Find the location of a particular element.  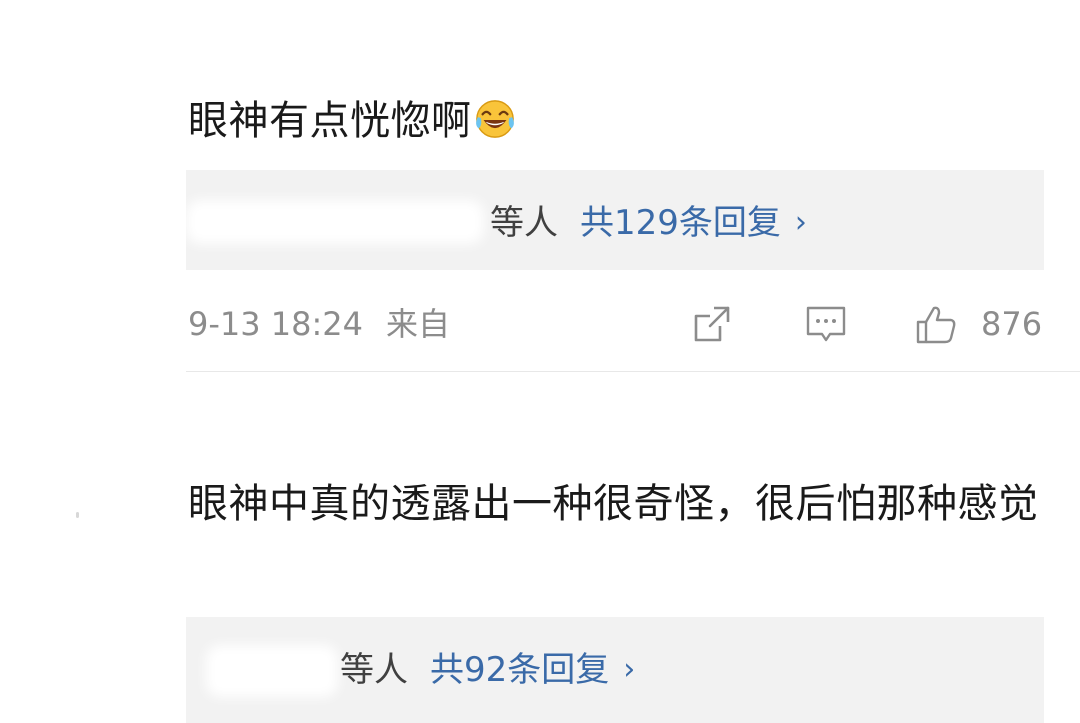

reply-summary-box: 等人 共129条回复 › is located at coordinates (615, 220).